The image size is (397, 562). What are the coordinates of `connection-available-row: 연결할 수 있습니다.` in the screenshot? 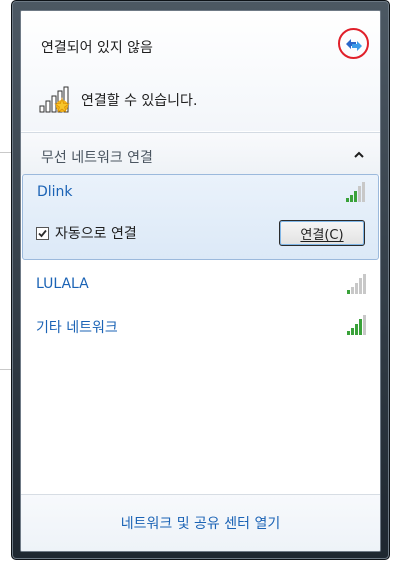 It's located at (118, 100).